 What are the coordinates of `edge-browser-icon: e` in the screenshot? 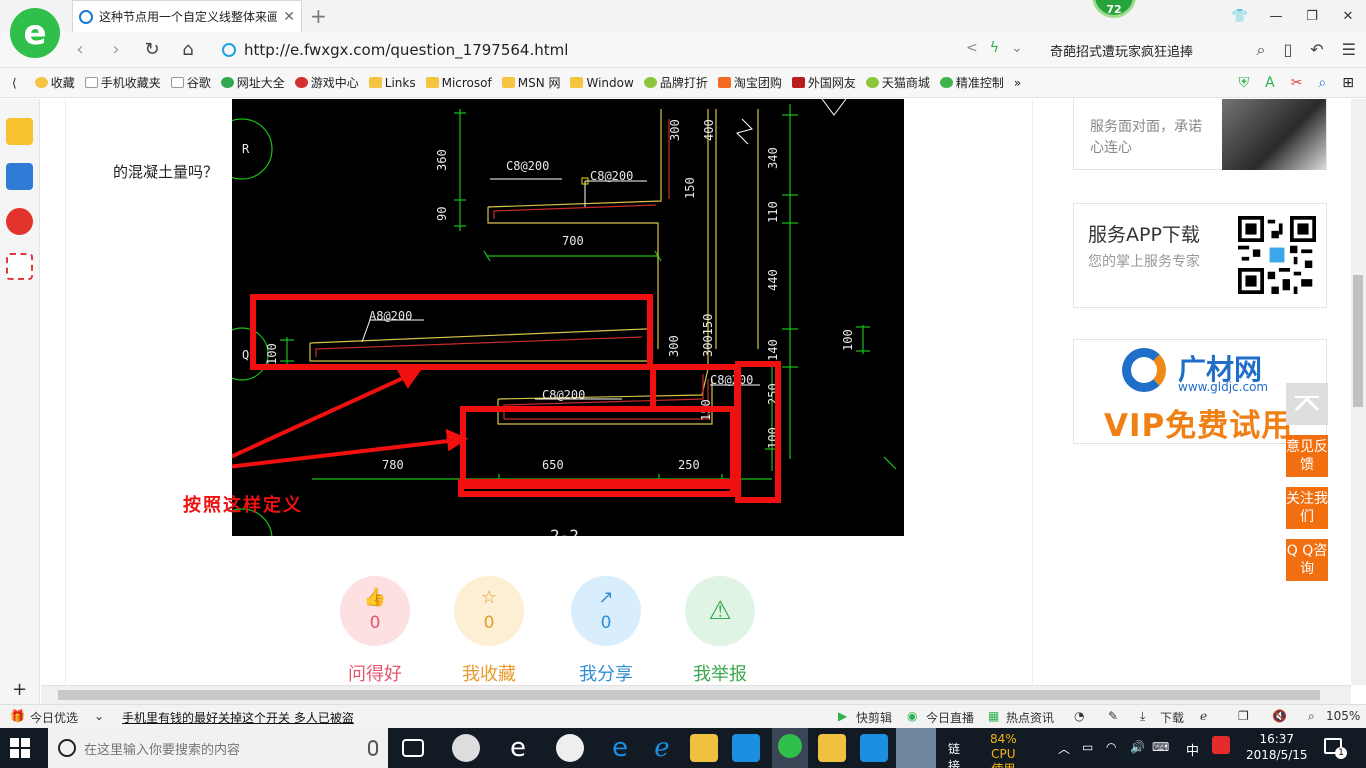 It's located at (620, 748).